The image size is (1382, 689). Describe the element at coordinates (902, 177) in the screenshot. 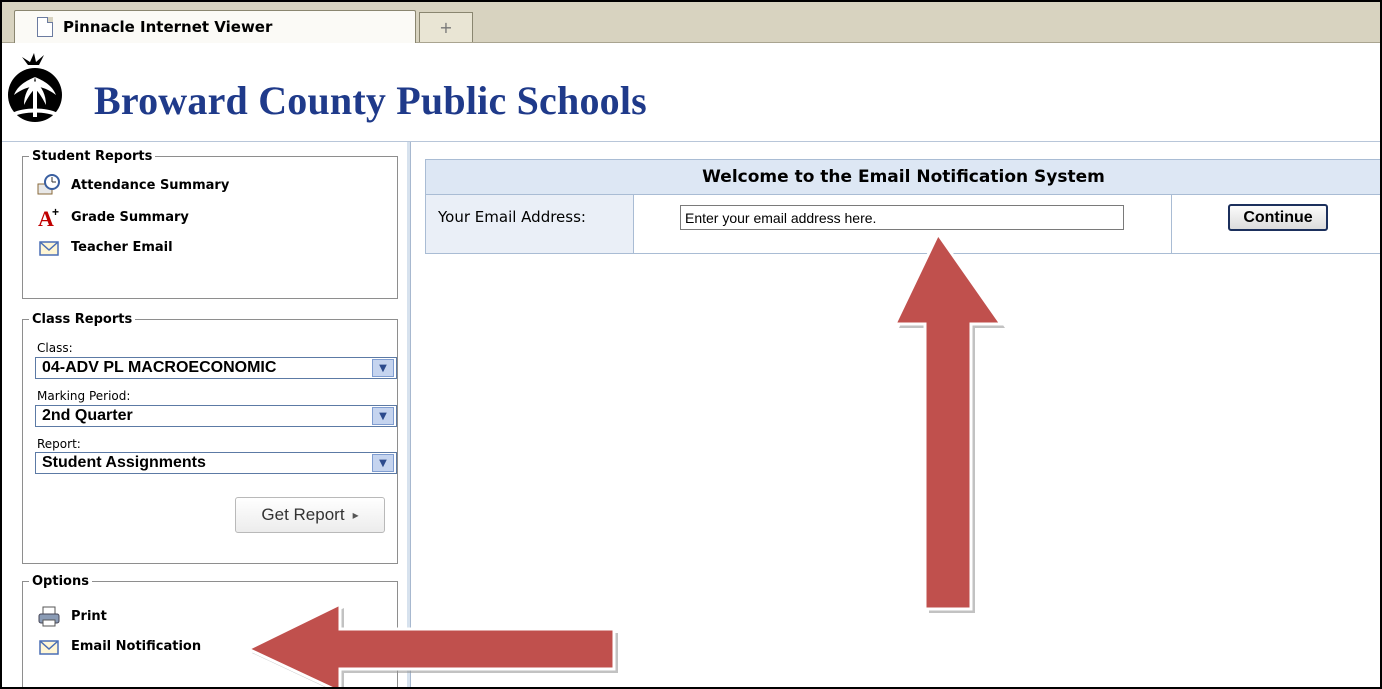

I see `welcome-header: Welcome to the Email Notification System` at that location.